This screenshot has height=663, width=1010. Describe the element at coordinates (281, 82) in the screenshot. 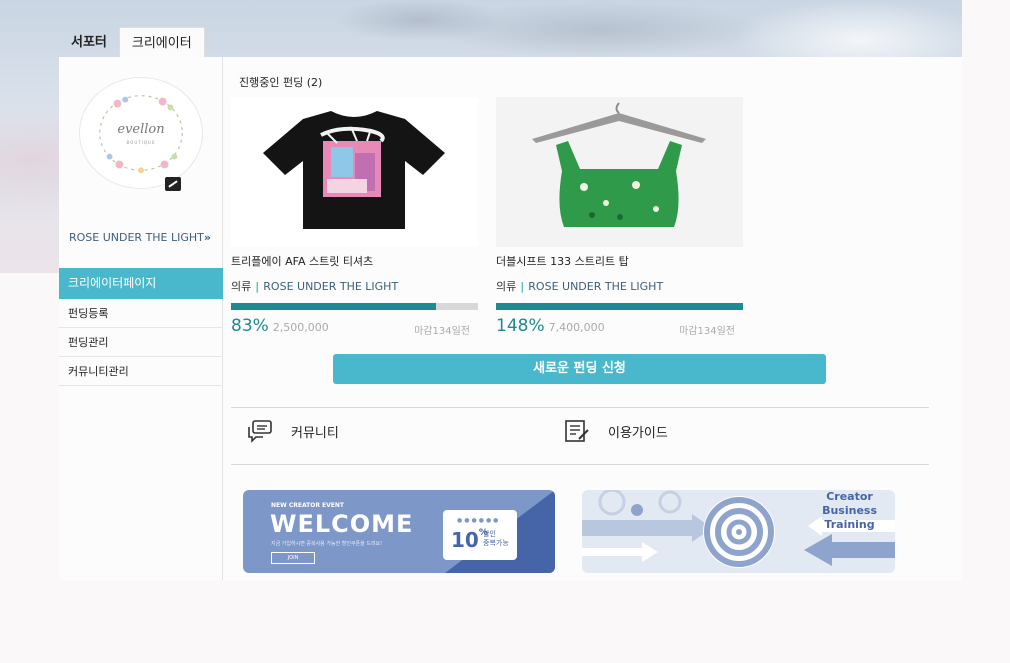

I see `section-title: 진행중인 펀딩 (2)` at that location.